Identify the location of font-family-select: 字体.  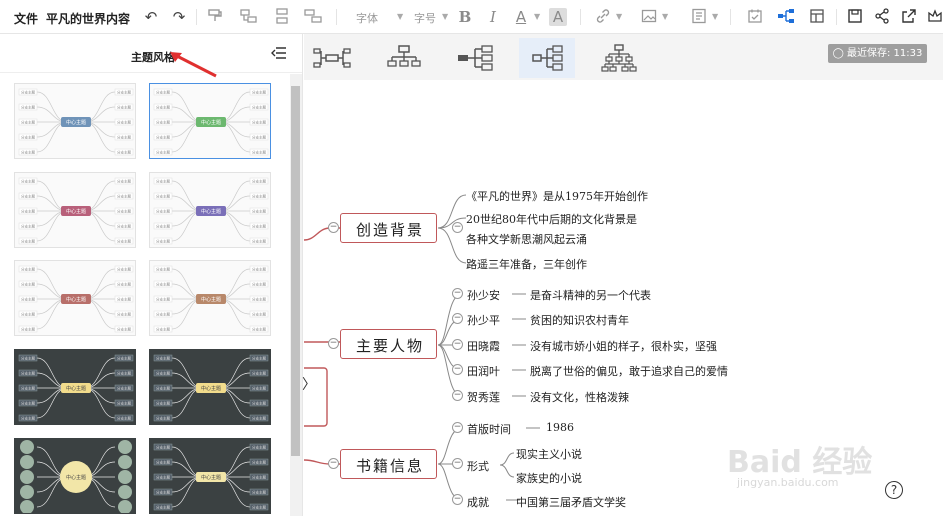
(367, 18).